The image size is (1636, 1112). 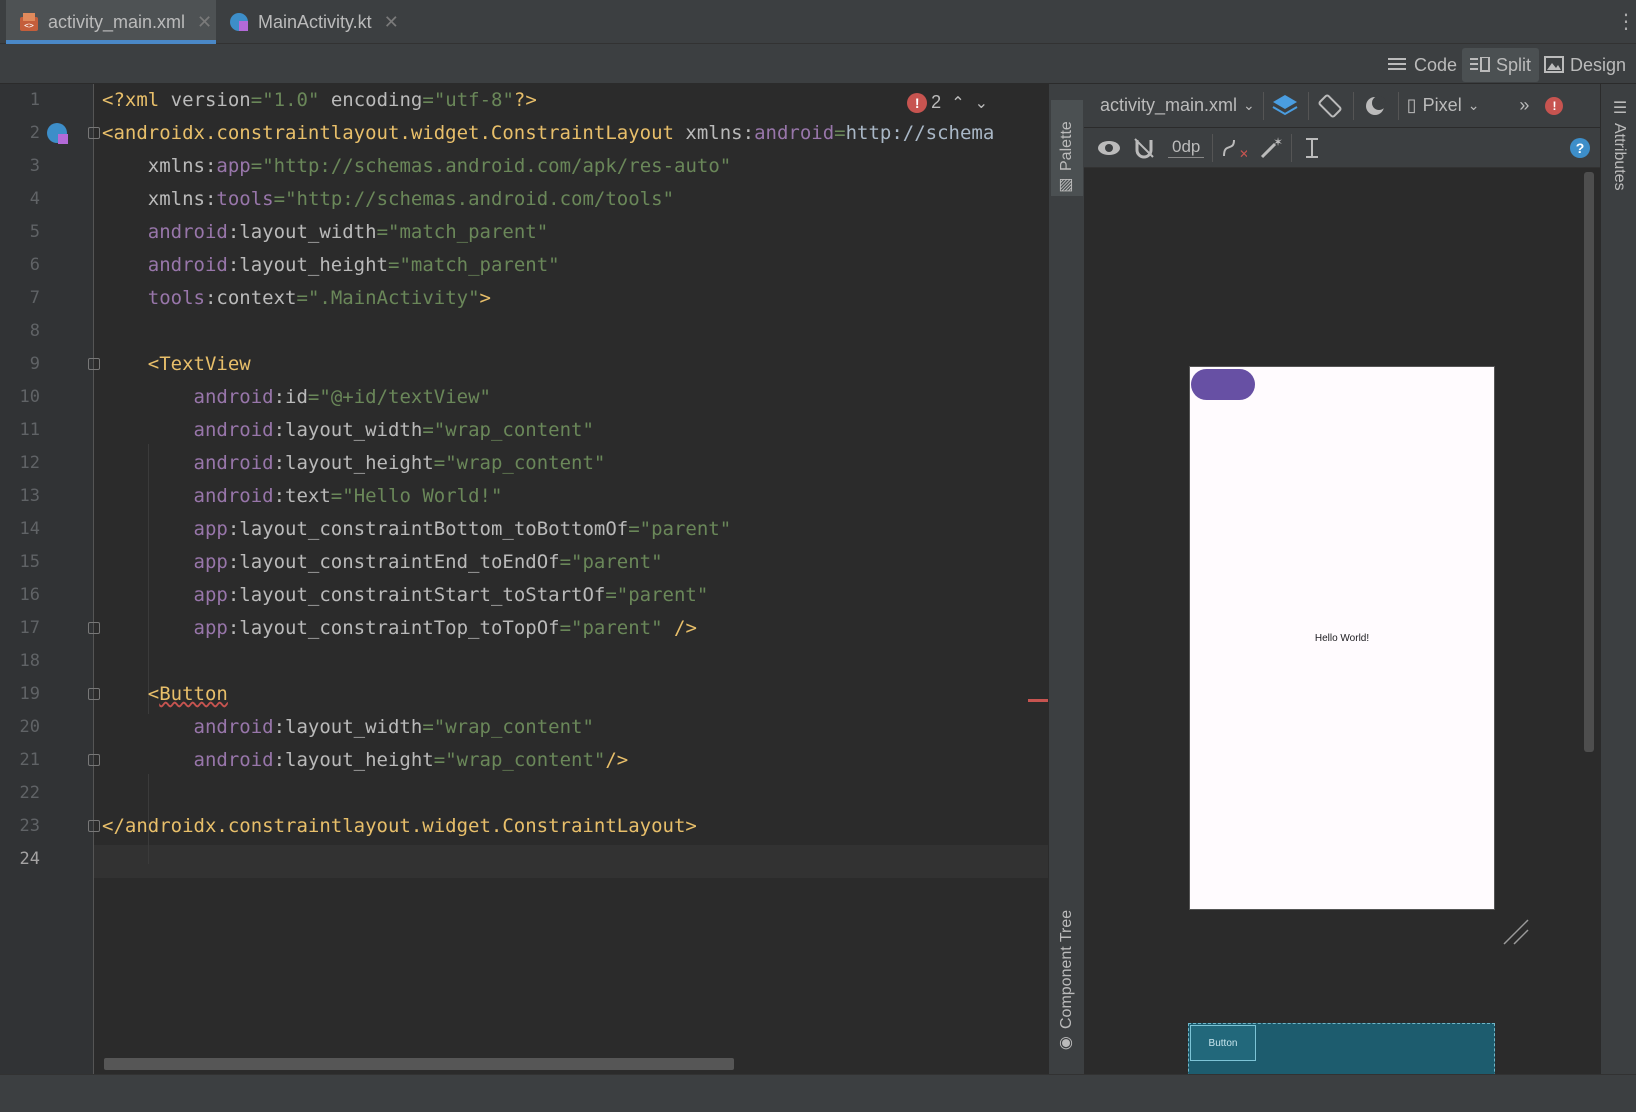 What do you see at coordinates (331, 265) in the screenshot?
I see `code-line: android:layout_height="match_parent"` at bounding box center [331, 265].